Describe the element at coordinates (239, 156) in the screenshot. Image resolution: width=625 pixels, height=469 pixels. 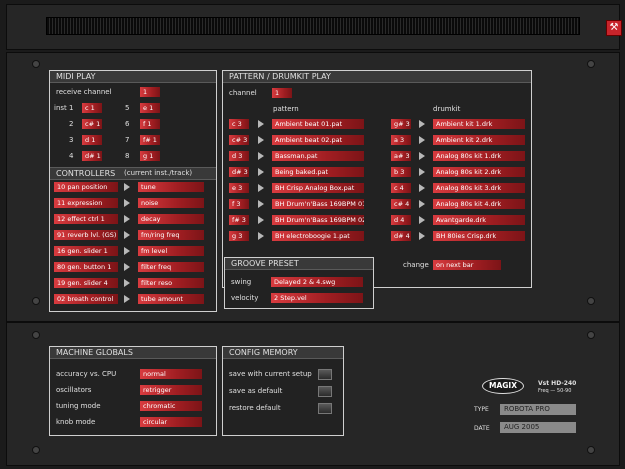
I see `pattern-note: d 3` at that location.